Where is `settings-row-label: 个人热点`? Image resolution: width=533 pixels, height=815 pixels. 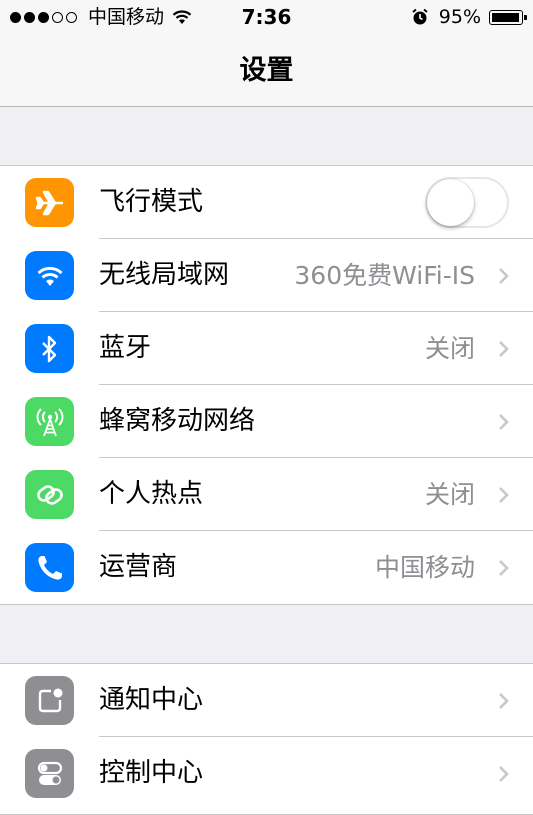
settings-row-label: 个人热点 is located at coordinates (151, 494).